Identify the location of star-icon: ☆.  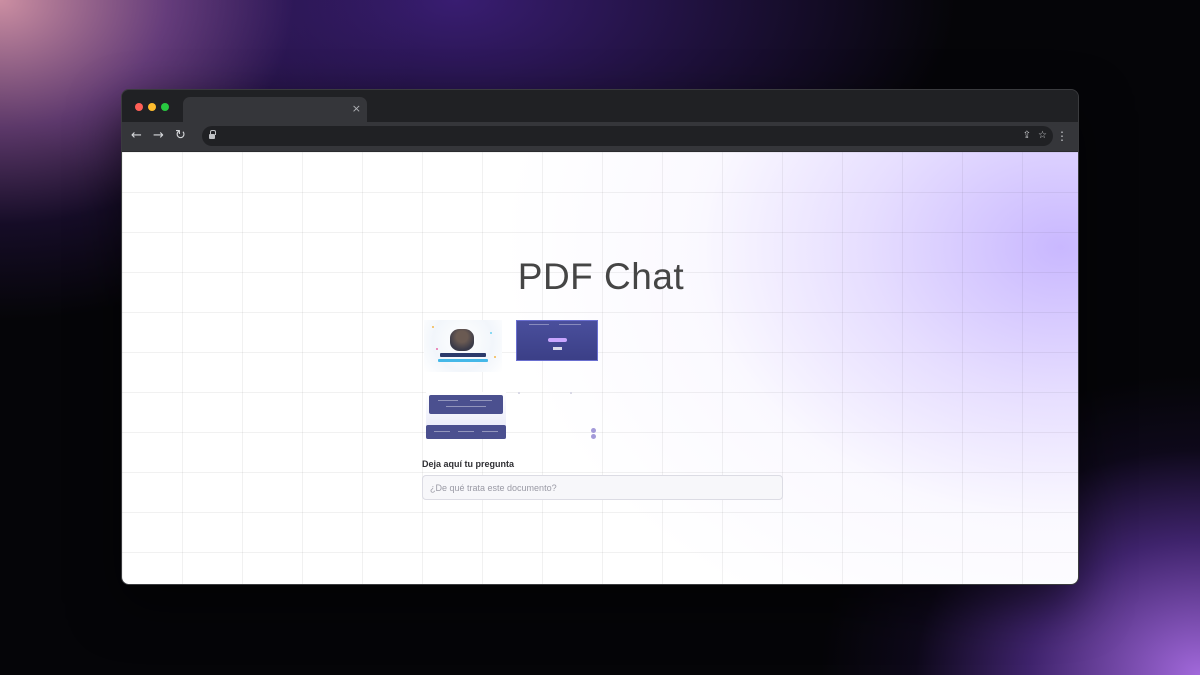
(1042, 135).